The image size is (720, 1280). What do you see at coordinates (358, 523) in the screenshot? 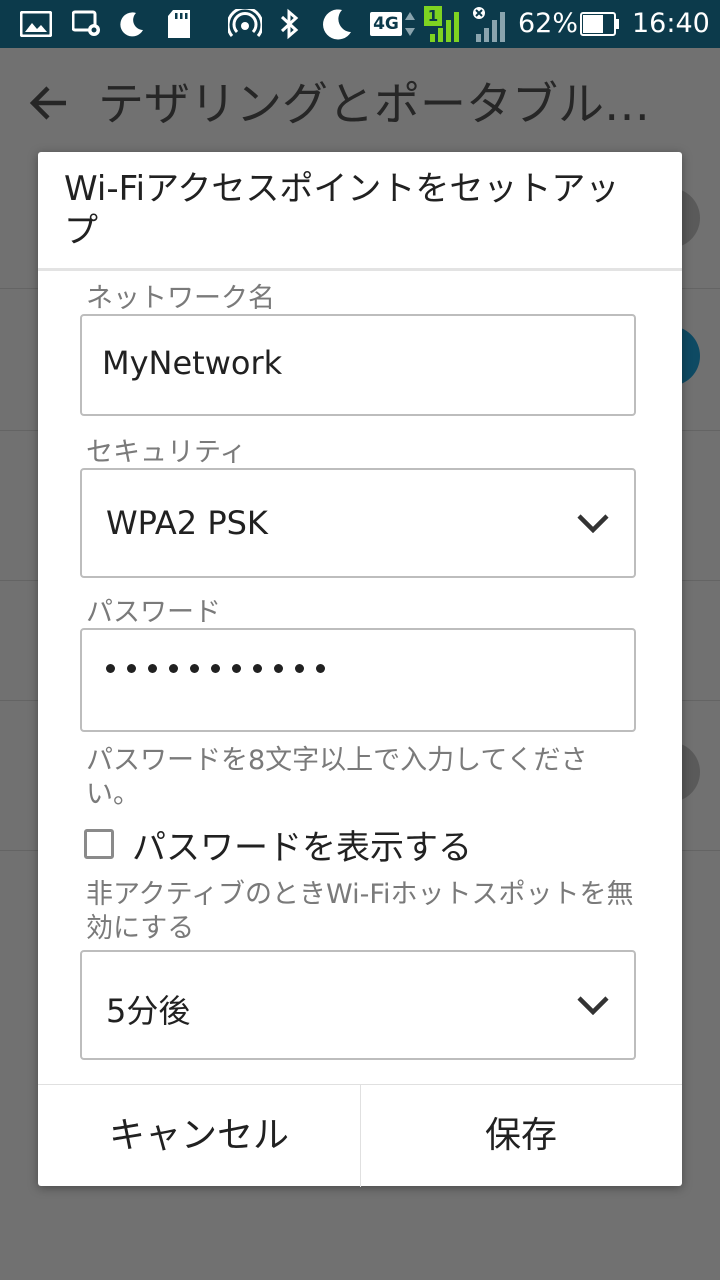
I see `security-dropdown: WPA2 PSK` at bounding box center [358, 523].